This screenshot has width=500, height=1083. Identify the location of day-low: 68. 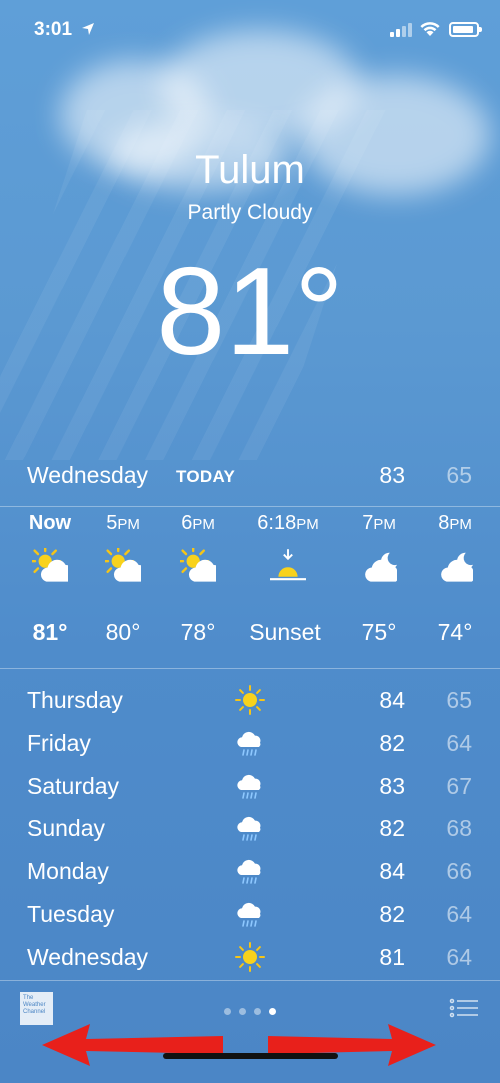
(459, 828).